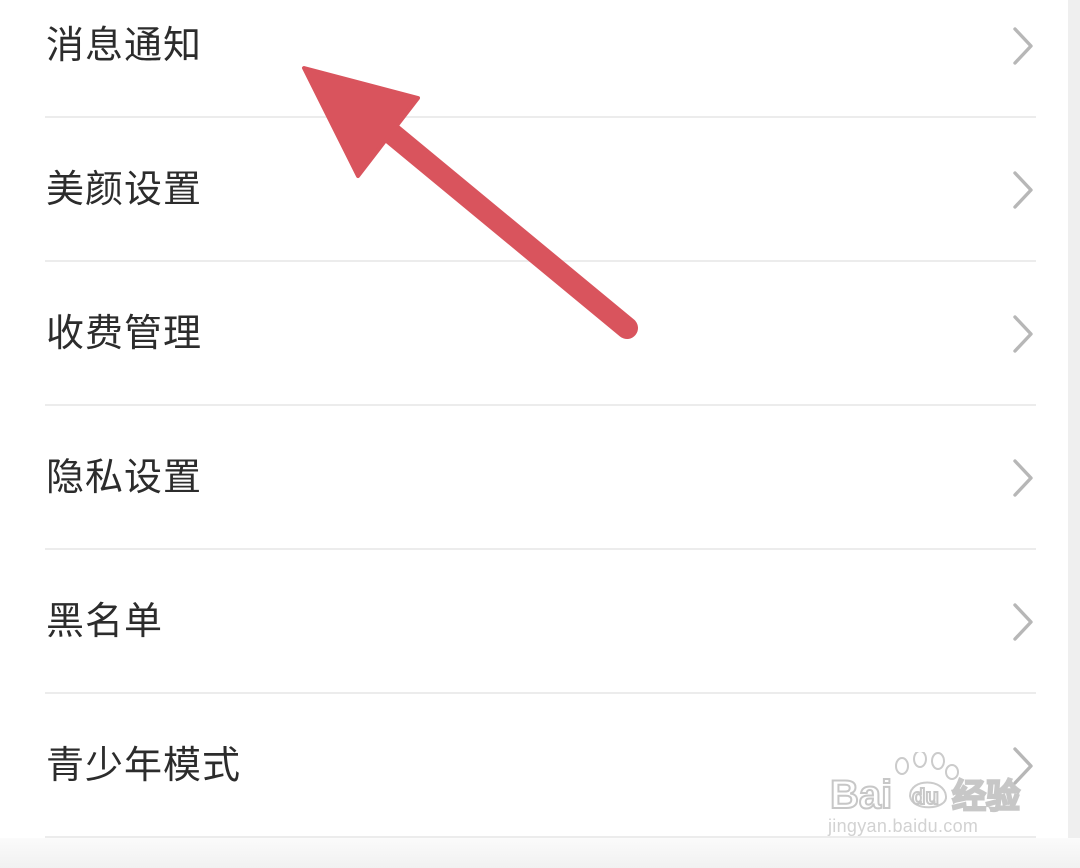 The height and width of the screenshot is (868, 1080). Describe the element at coordinates (534, 59) in the screenshot. I see `setting-item-message-notification: 消息通知` at that location.